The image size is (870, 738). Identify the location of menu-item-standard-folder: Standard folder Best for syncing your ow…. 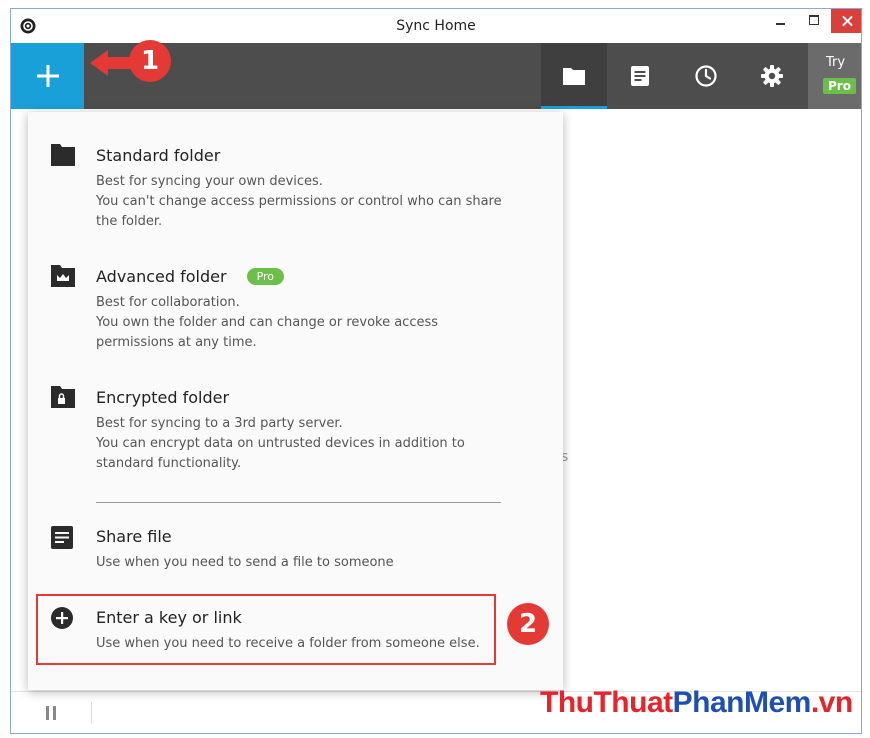
(295, 189).